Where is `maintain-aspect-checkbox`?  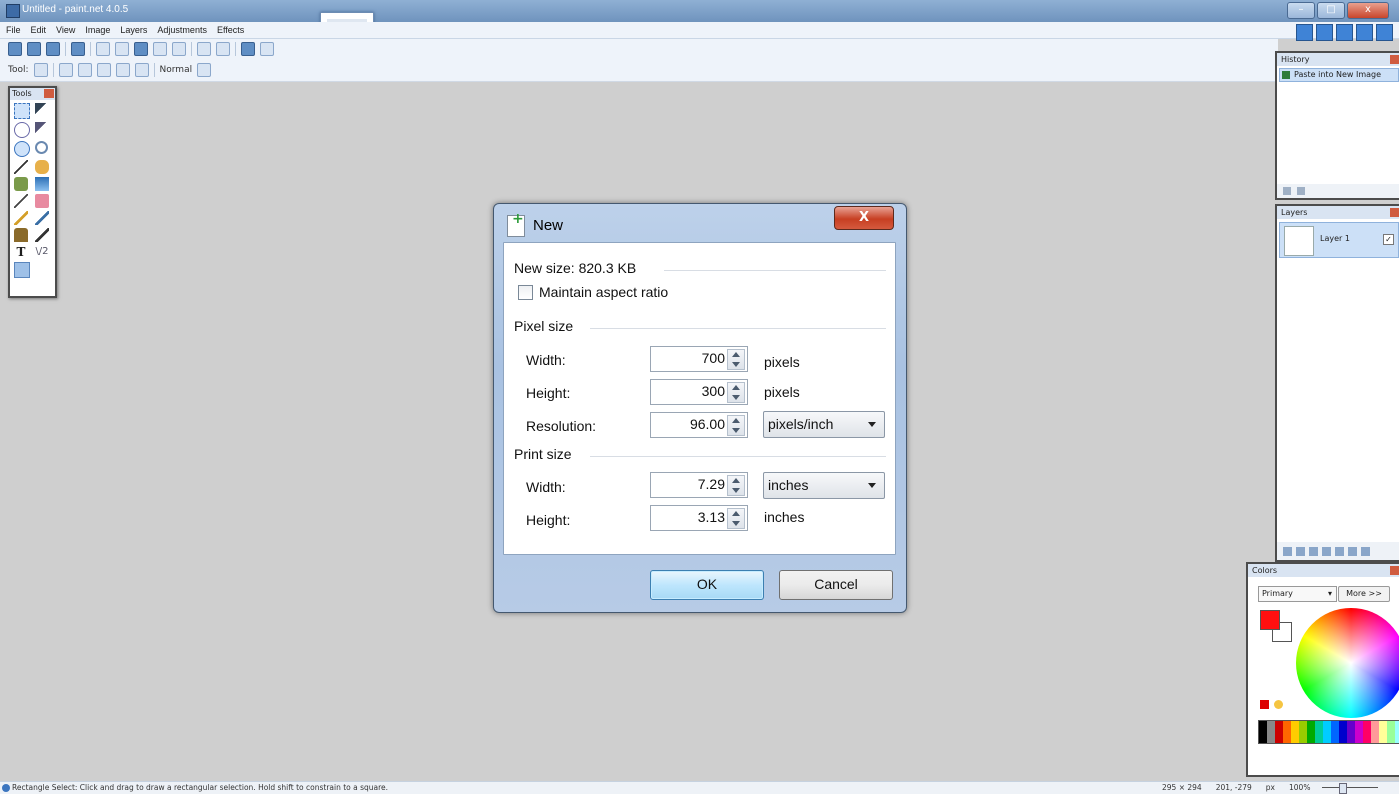
maintain-aspect-checkbox is located at coordinates (525, 292).